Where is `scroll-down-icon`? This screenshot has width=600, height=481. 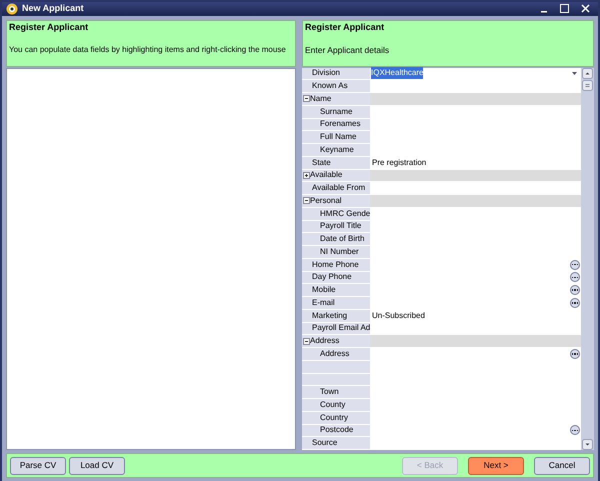 scroll-down-icon is located at coordinates (587, 444).